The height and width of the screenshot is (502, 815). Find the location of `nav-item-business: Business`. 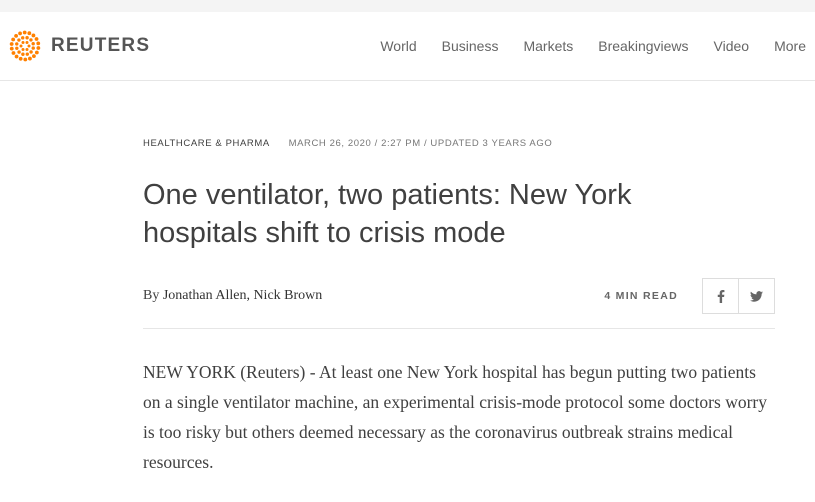

nav-item-business: Business is located at coordinates (470, 46).